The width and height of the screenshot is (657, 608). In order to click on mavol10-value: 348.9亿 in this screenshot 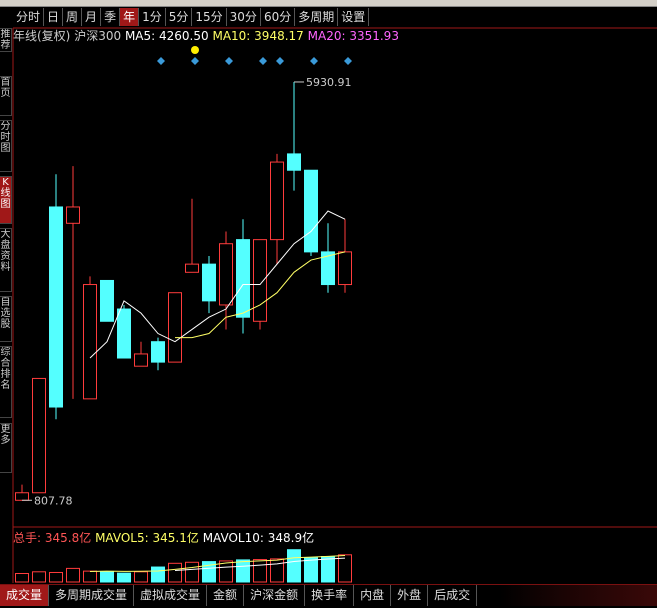, I will do `click(291, 538)`.